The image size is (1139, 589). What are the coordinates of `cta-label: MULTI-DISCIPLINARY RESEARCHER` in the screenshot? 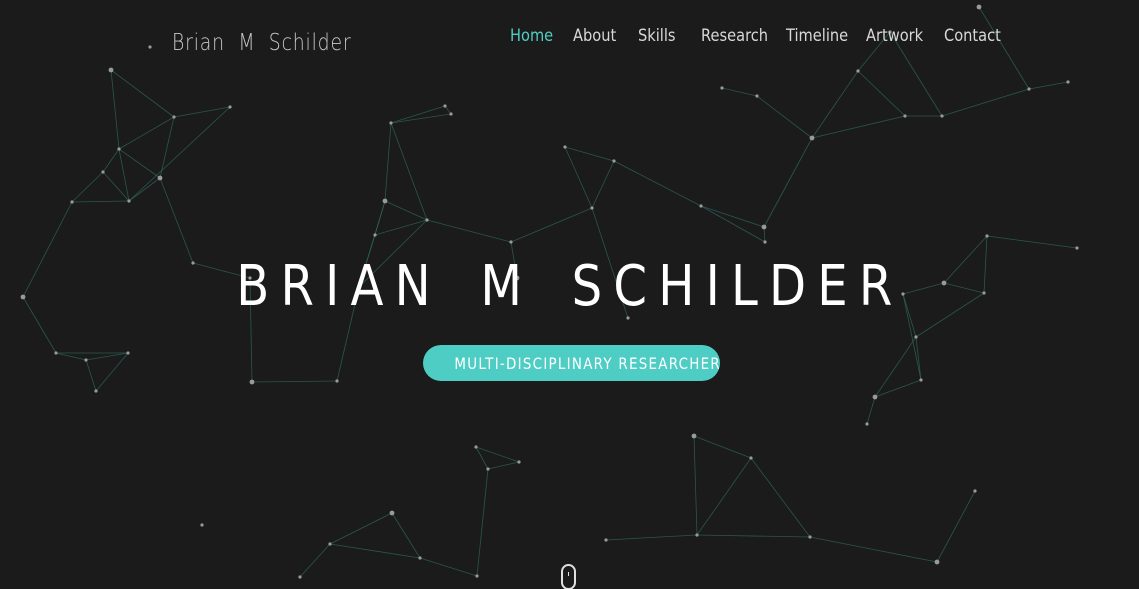 It's located at (587, 363).